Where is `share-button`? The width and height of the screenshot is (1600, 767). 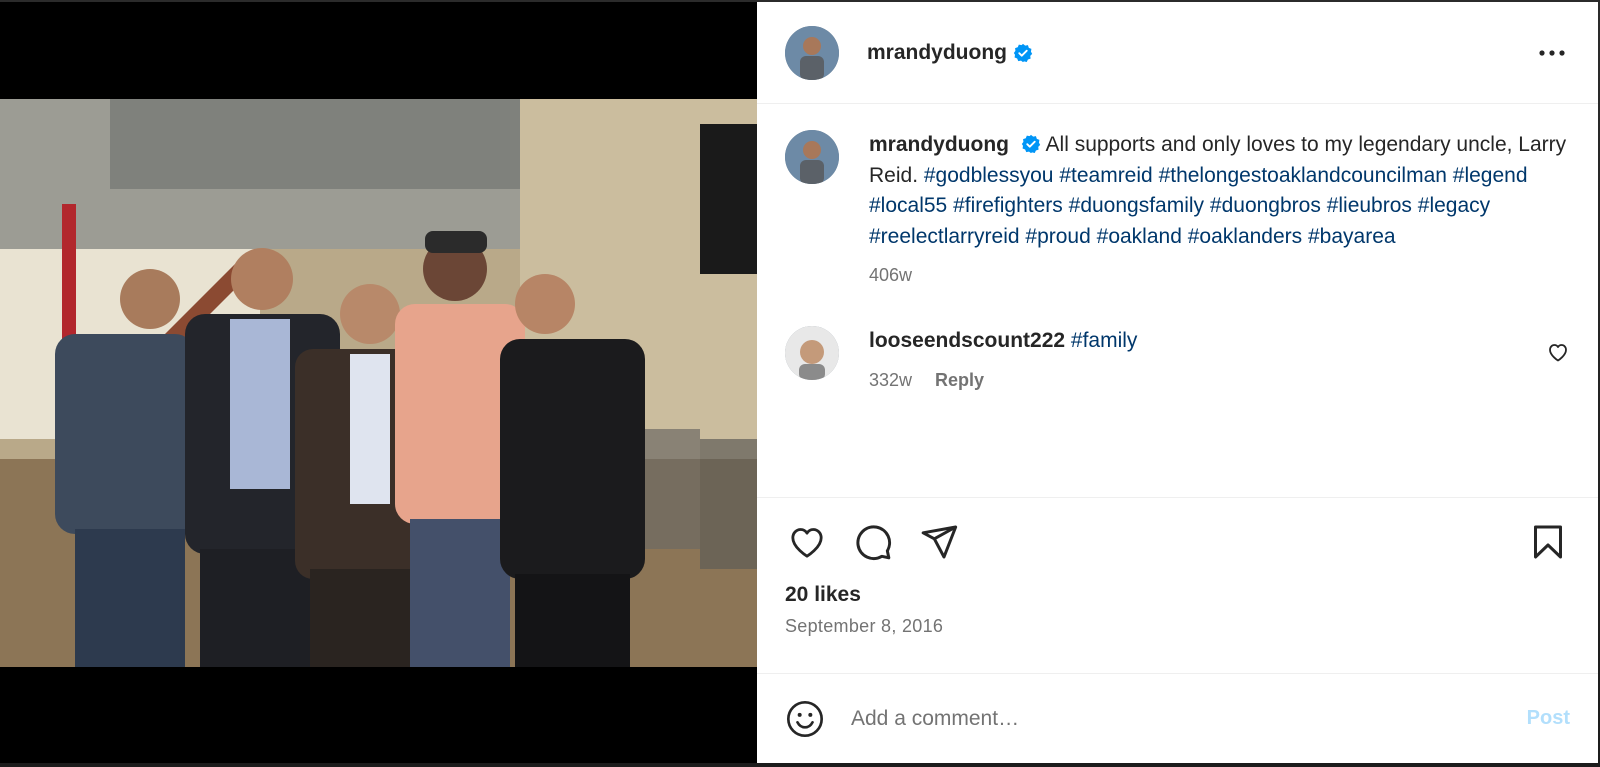
share-button is located at coordinates (939, 542).